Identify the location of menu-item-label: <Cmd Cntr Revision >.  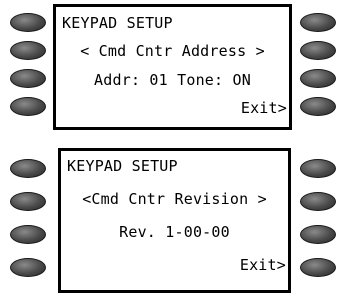
(174, 199).